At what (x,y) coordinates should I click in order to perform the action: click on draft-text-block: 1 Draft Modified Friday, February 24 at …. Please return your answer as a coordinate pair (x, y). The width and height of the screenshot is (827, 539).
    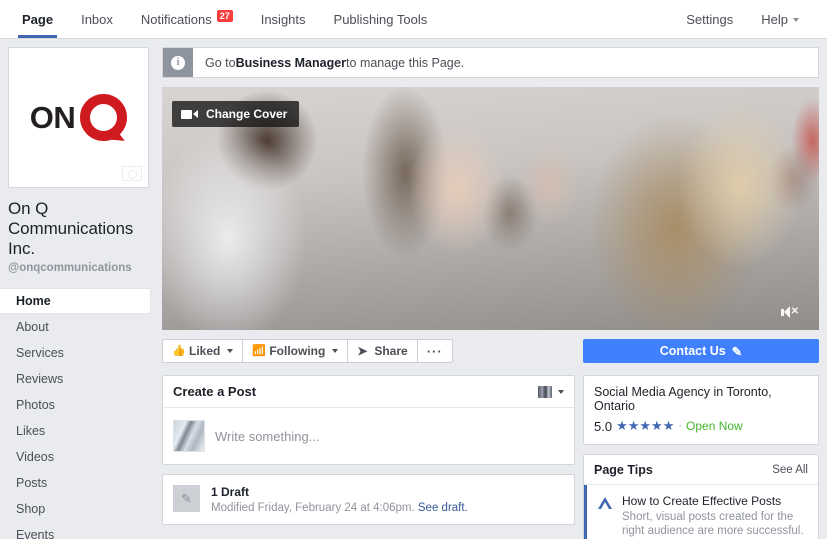
    Looking at the image, I should click on (339, 499).